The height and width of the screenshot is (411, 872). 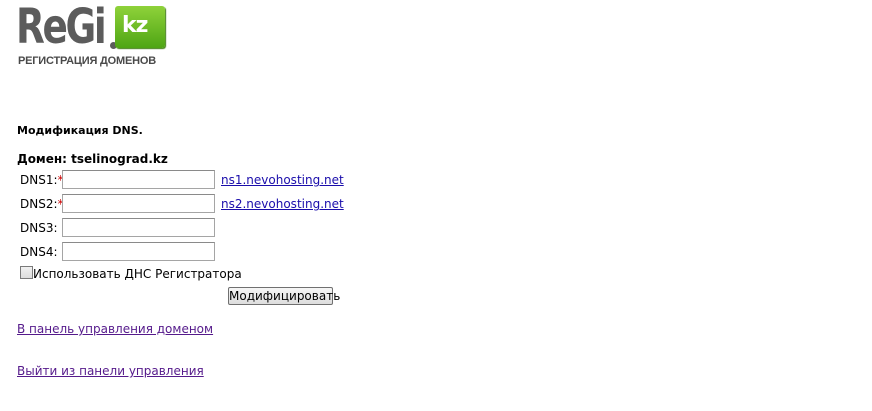 I want to click on logo-badge: kz, so click(x=140, y=27).